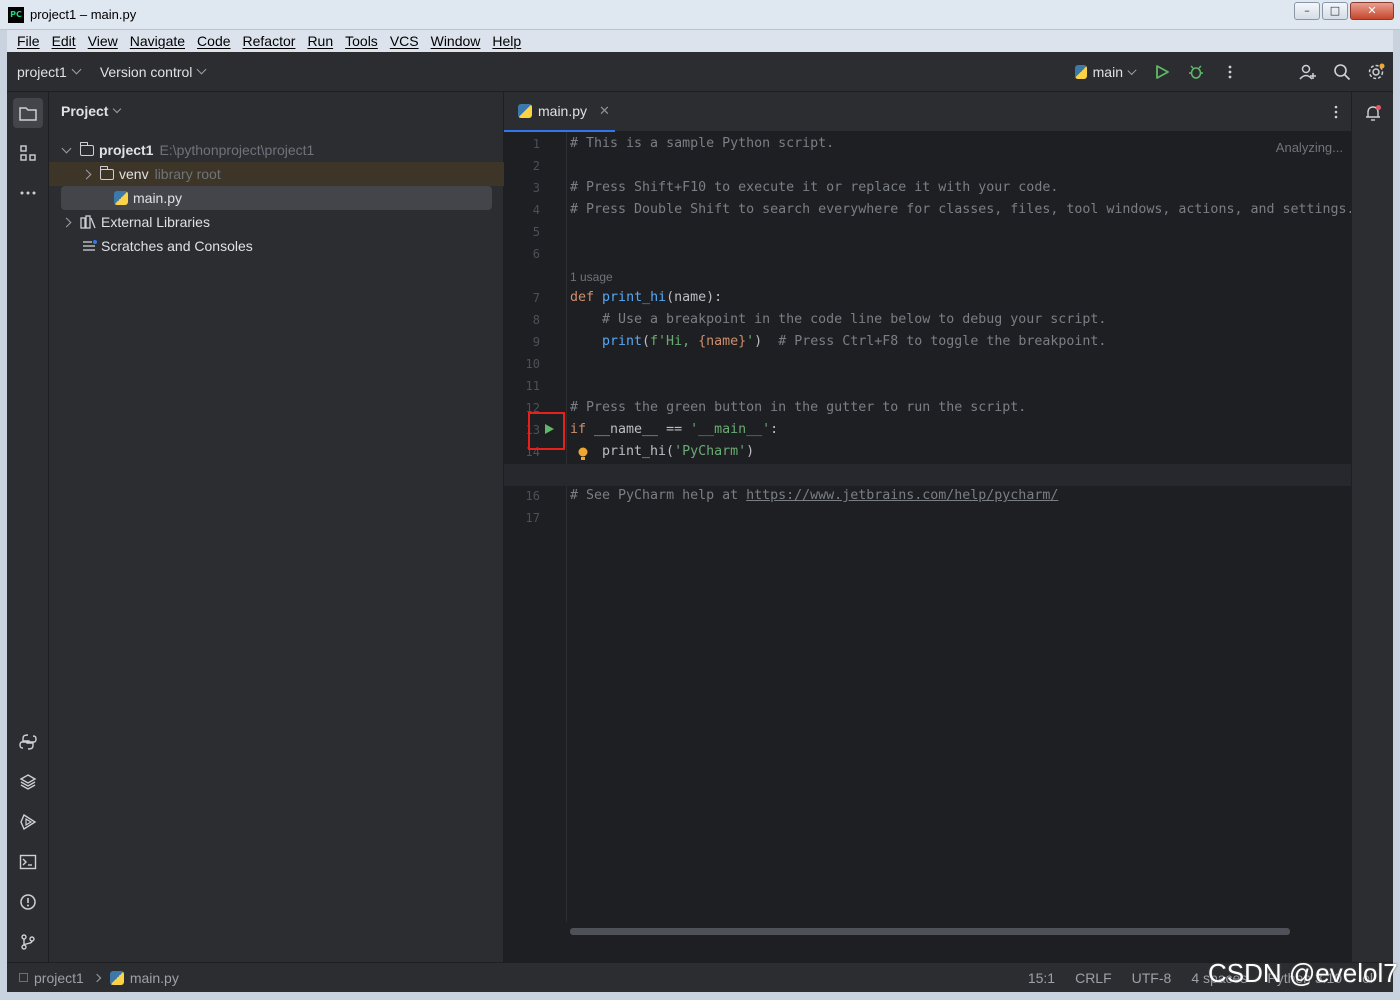 This screenshot has width=1400, height=1000. I want to click on structure-icon, so click(28, 153).